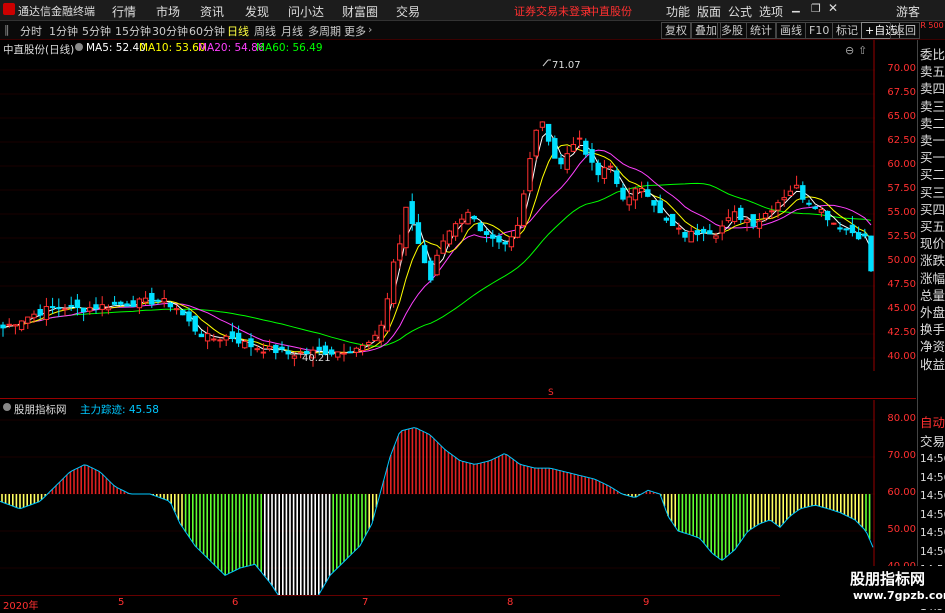 This screenshot has height=613, width=945. I want to click on sidebar-toggle-icon: ‖, so click(7, 29).